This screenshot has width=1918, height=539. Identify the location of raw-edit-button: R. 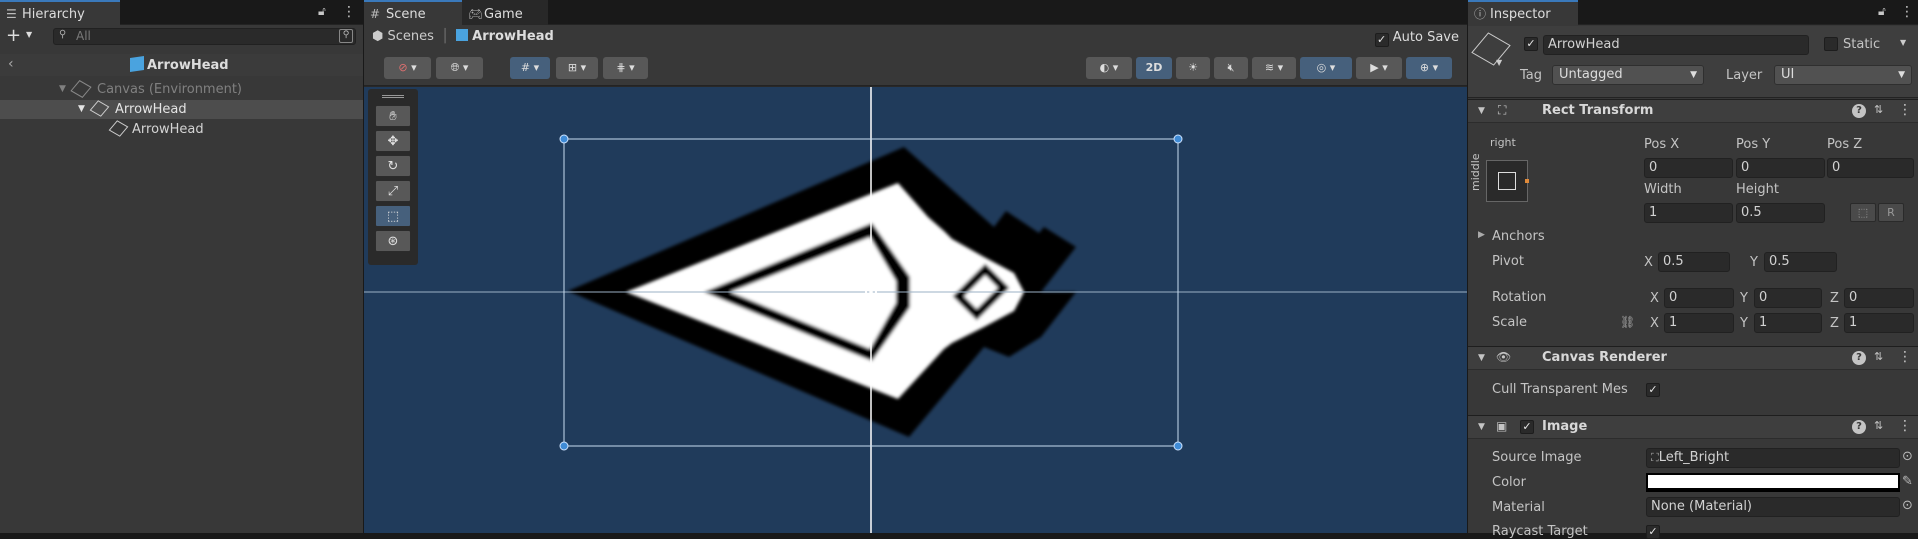
(1891, 212).